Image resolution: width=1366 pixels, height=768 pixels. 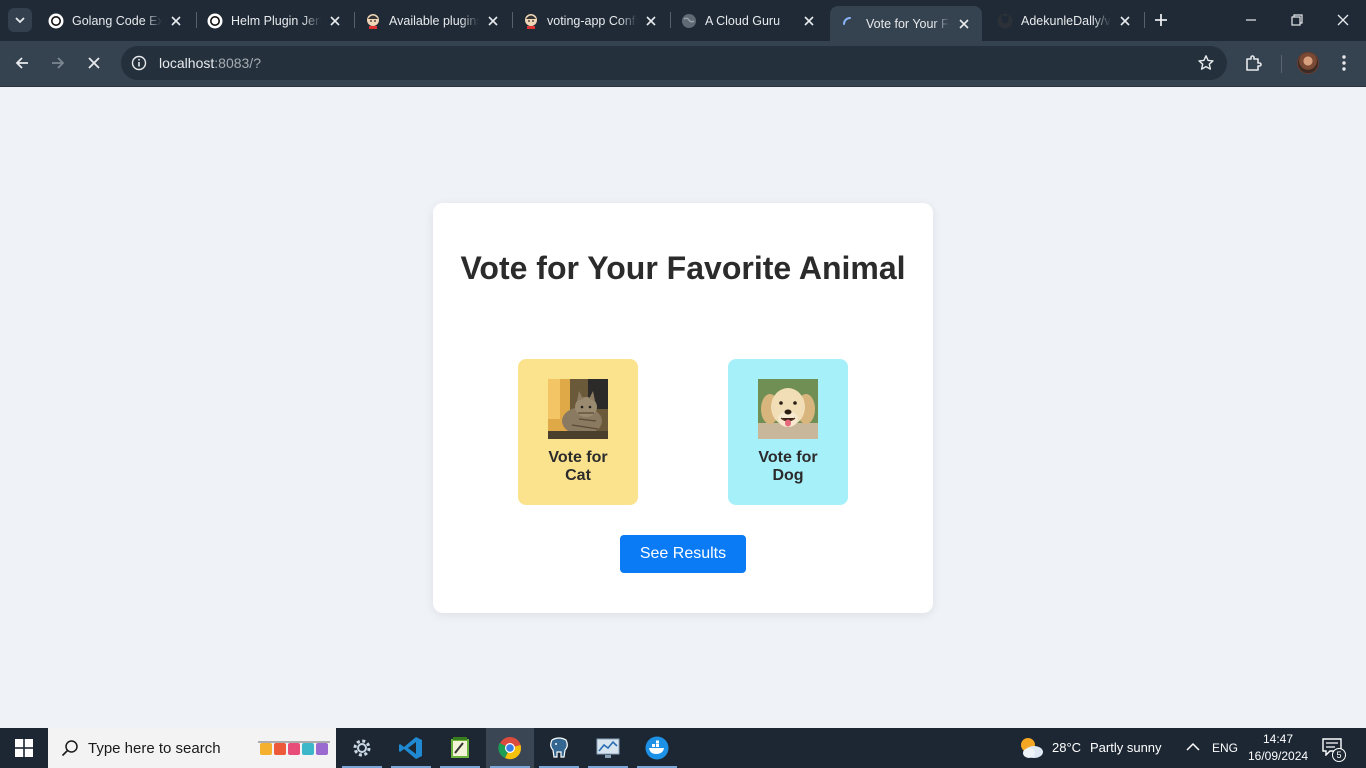 I want to click on forward-button, so click(x=58, y=63).